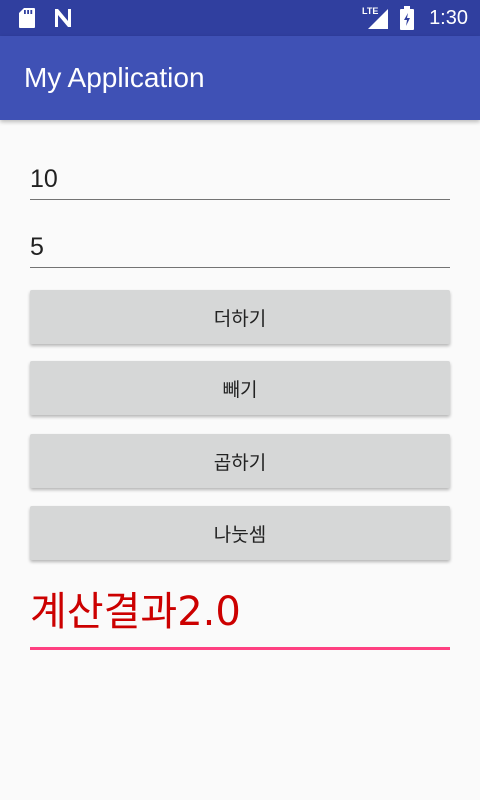 Image resolution: width=480 pixels, height=800 pixels. I want to click on add-button: 더하기, so click(240, 317).